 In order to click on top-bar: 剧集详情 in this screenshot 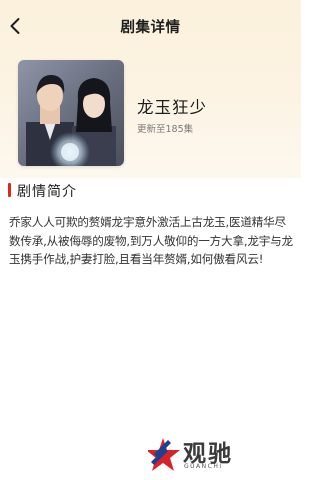, I will do `click(150, 26)`.